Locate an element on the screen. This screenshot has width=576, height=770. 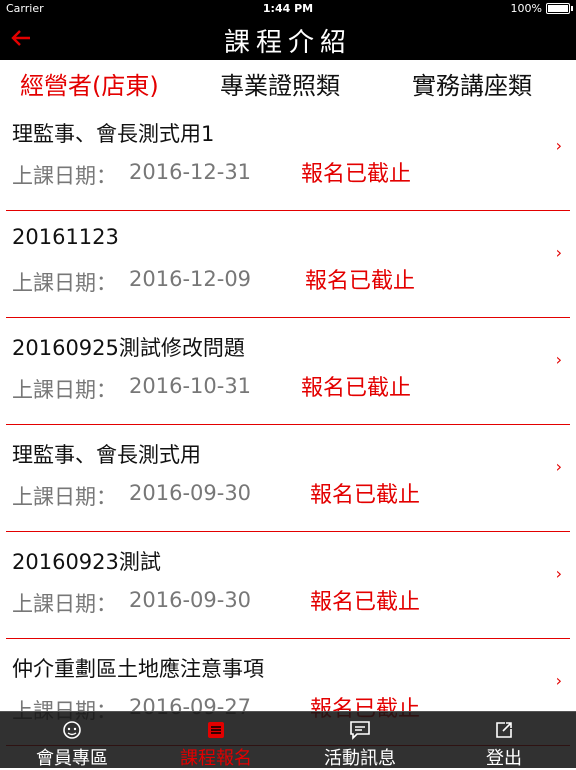
list-item: 20160923測試 上課日期： 2016-09-30 報名已截止 › is located at coordinates (288, 585).